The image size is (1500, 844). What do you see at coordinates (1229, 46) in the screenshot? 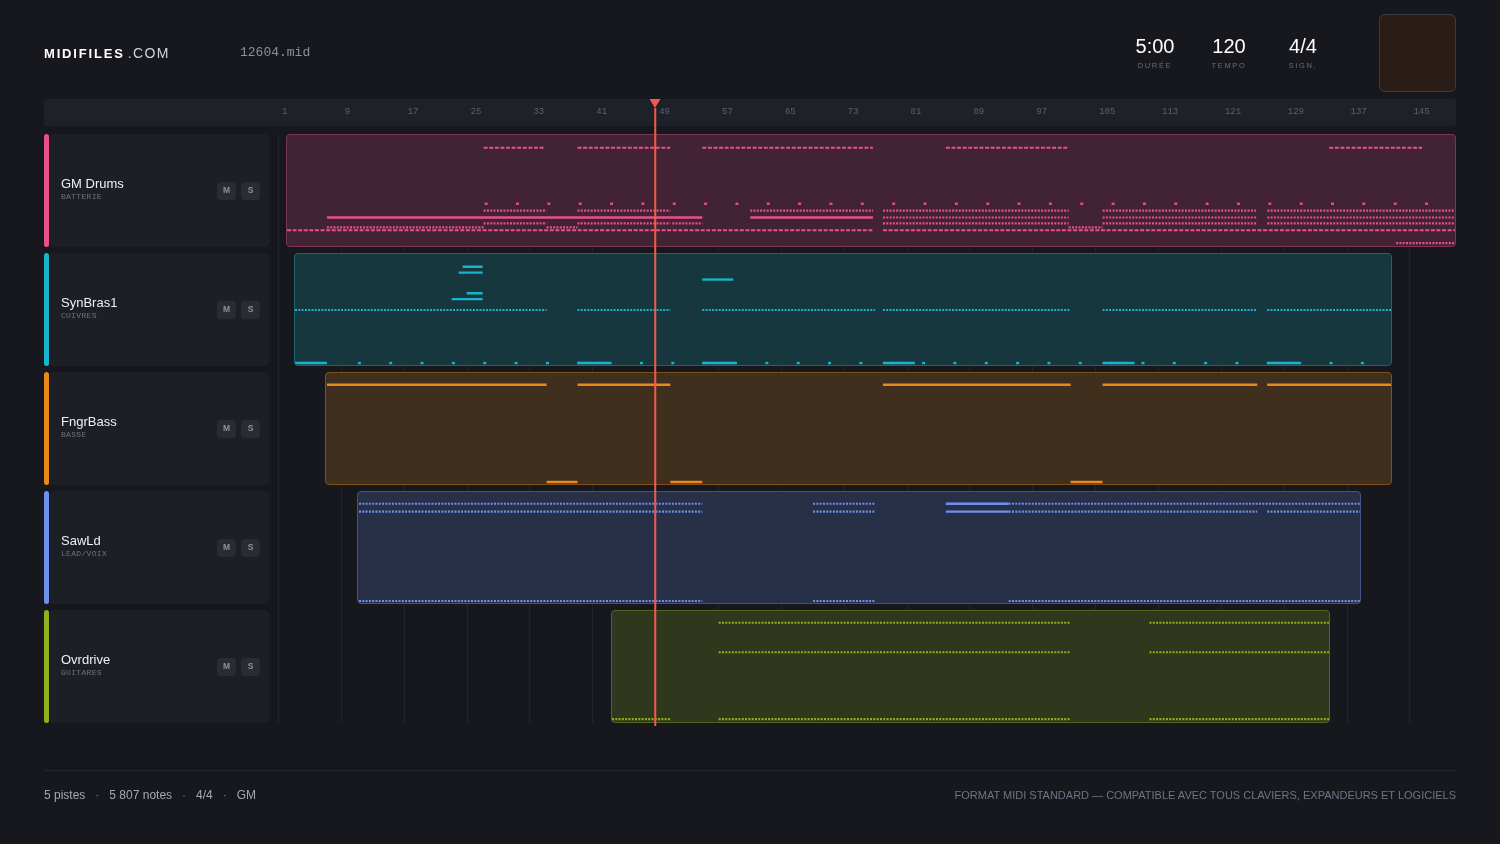
I see `stat-value: 120` at bounding box center [1229, 46].